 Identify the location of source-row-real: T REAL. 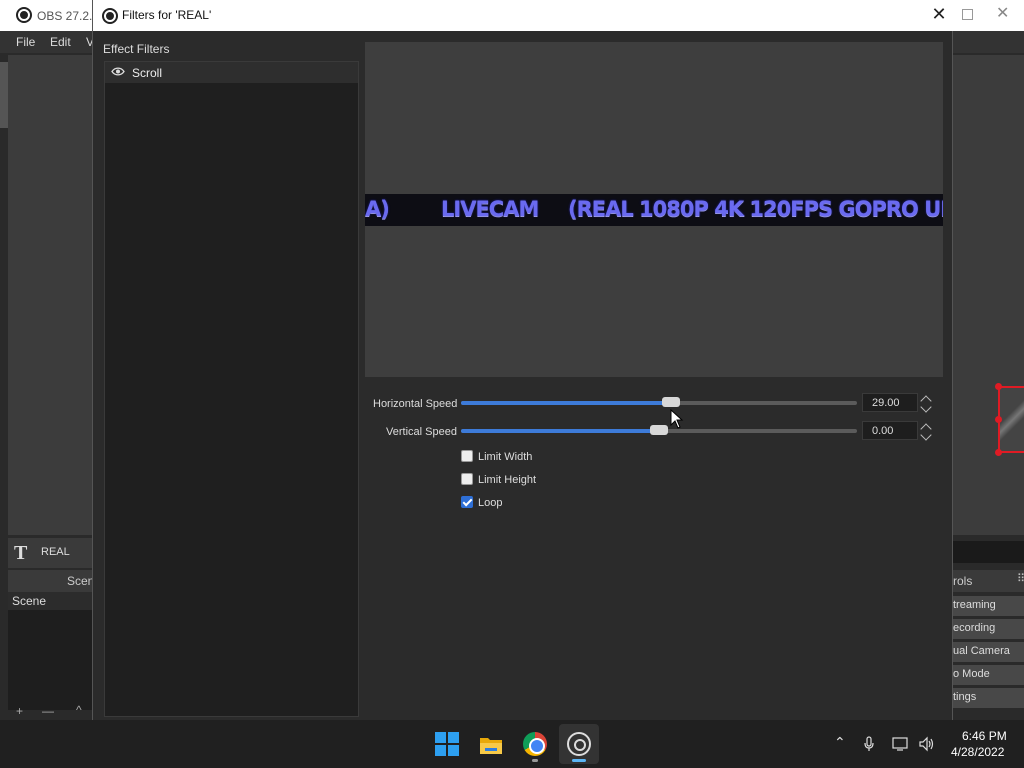
(50, 553).